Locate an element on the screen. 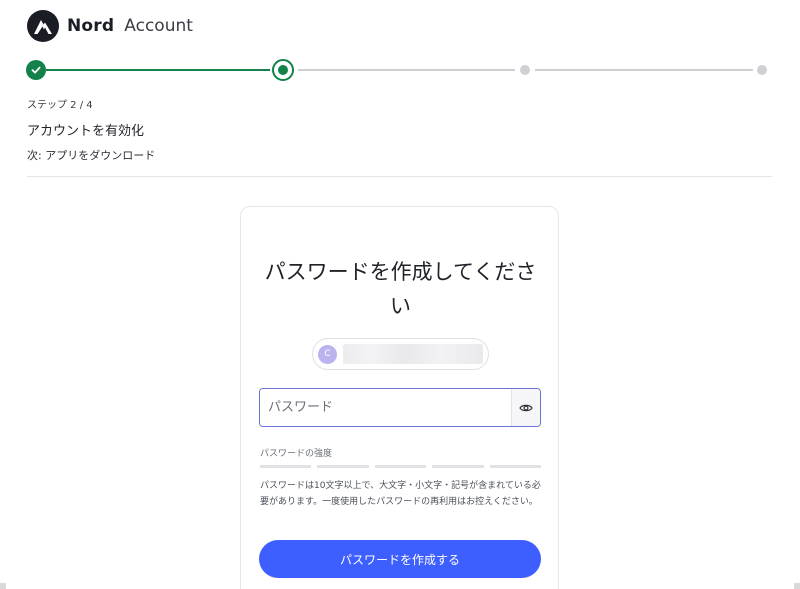 The width and height of the screenshot is (800, 589). step-4-pending-icon is located at coordinates (762, 70).